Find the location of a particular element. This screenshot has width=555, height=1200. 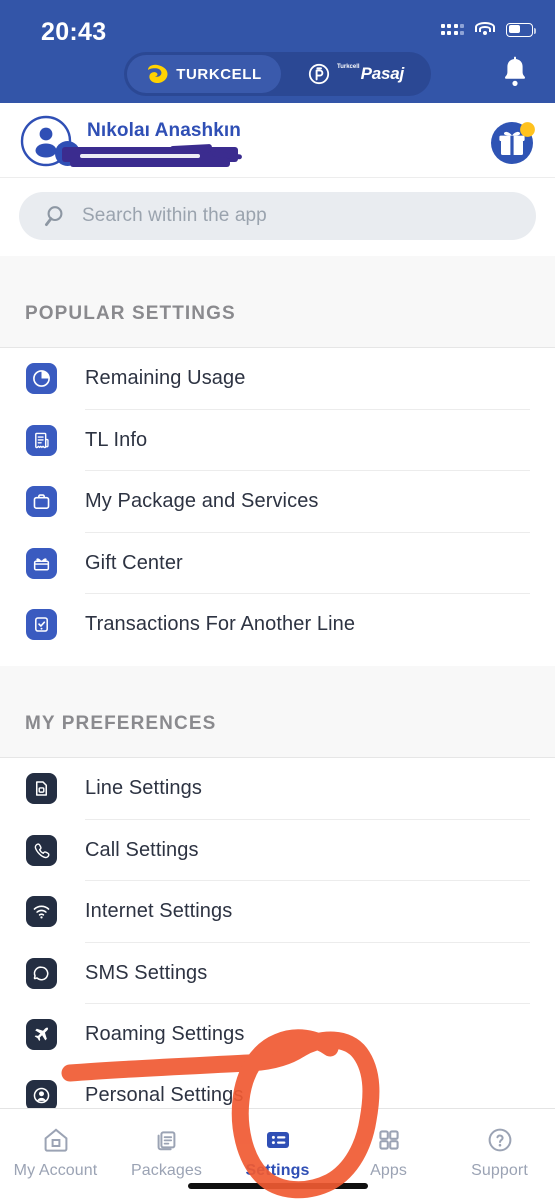

list-item-label: Remaining Usage is located at coordinates (165, 378).